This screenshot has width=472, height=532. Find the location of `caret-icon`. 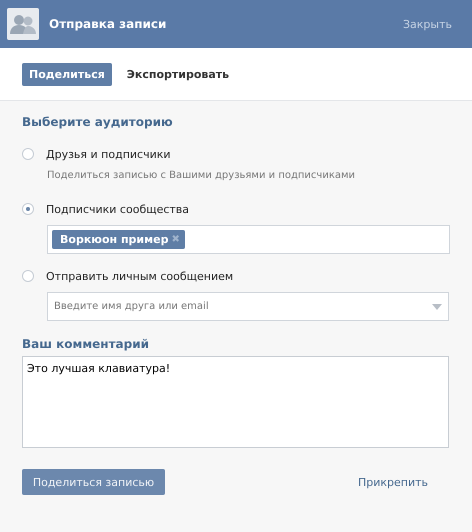

caret-icon is located at coordinates (437, 307).